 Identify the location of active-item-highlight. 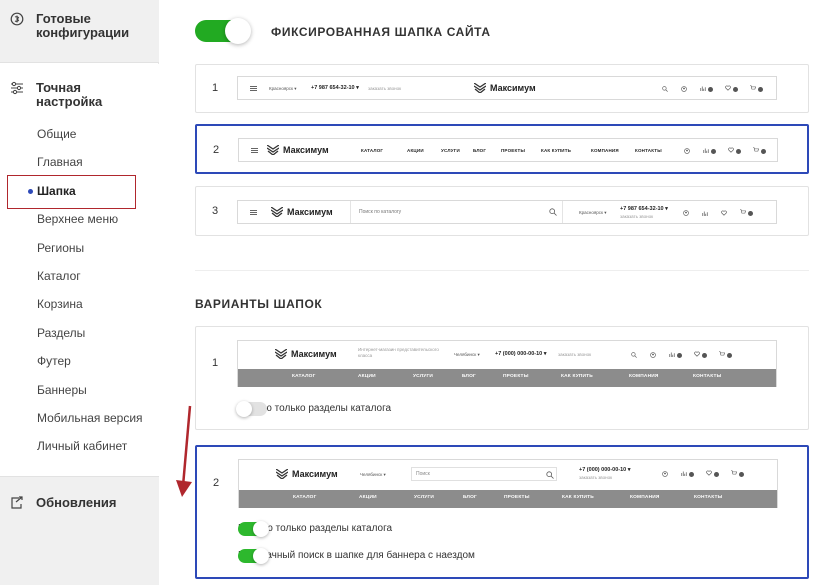
(71, 192).